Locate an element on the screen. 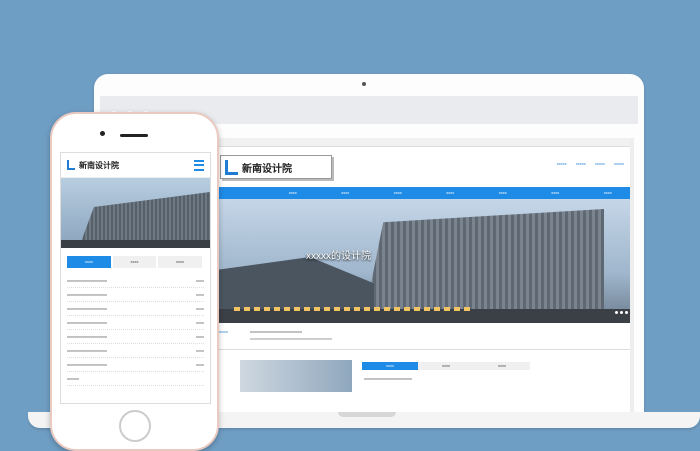  mobile-hero is located at coordinates (135, 213).